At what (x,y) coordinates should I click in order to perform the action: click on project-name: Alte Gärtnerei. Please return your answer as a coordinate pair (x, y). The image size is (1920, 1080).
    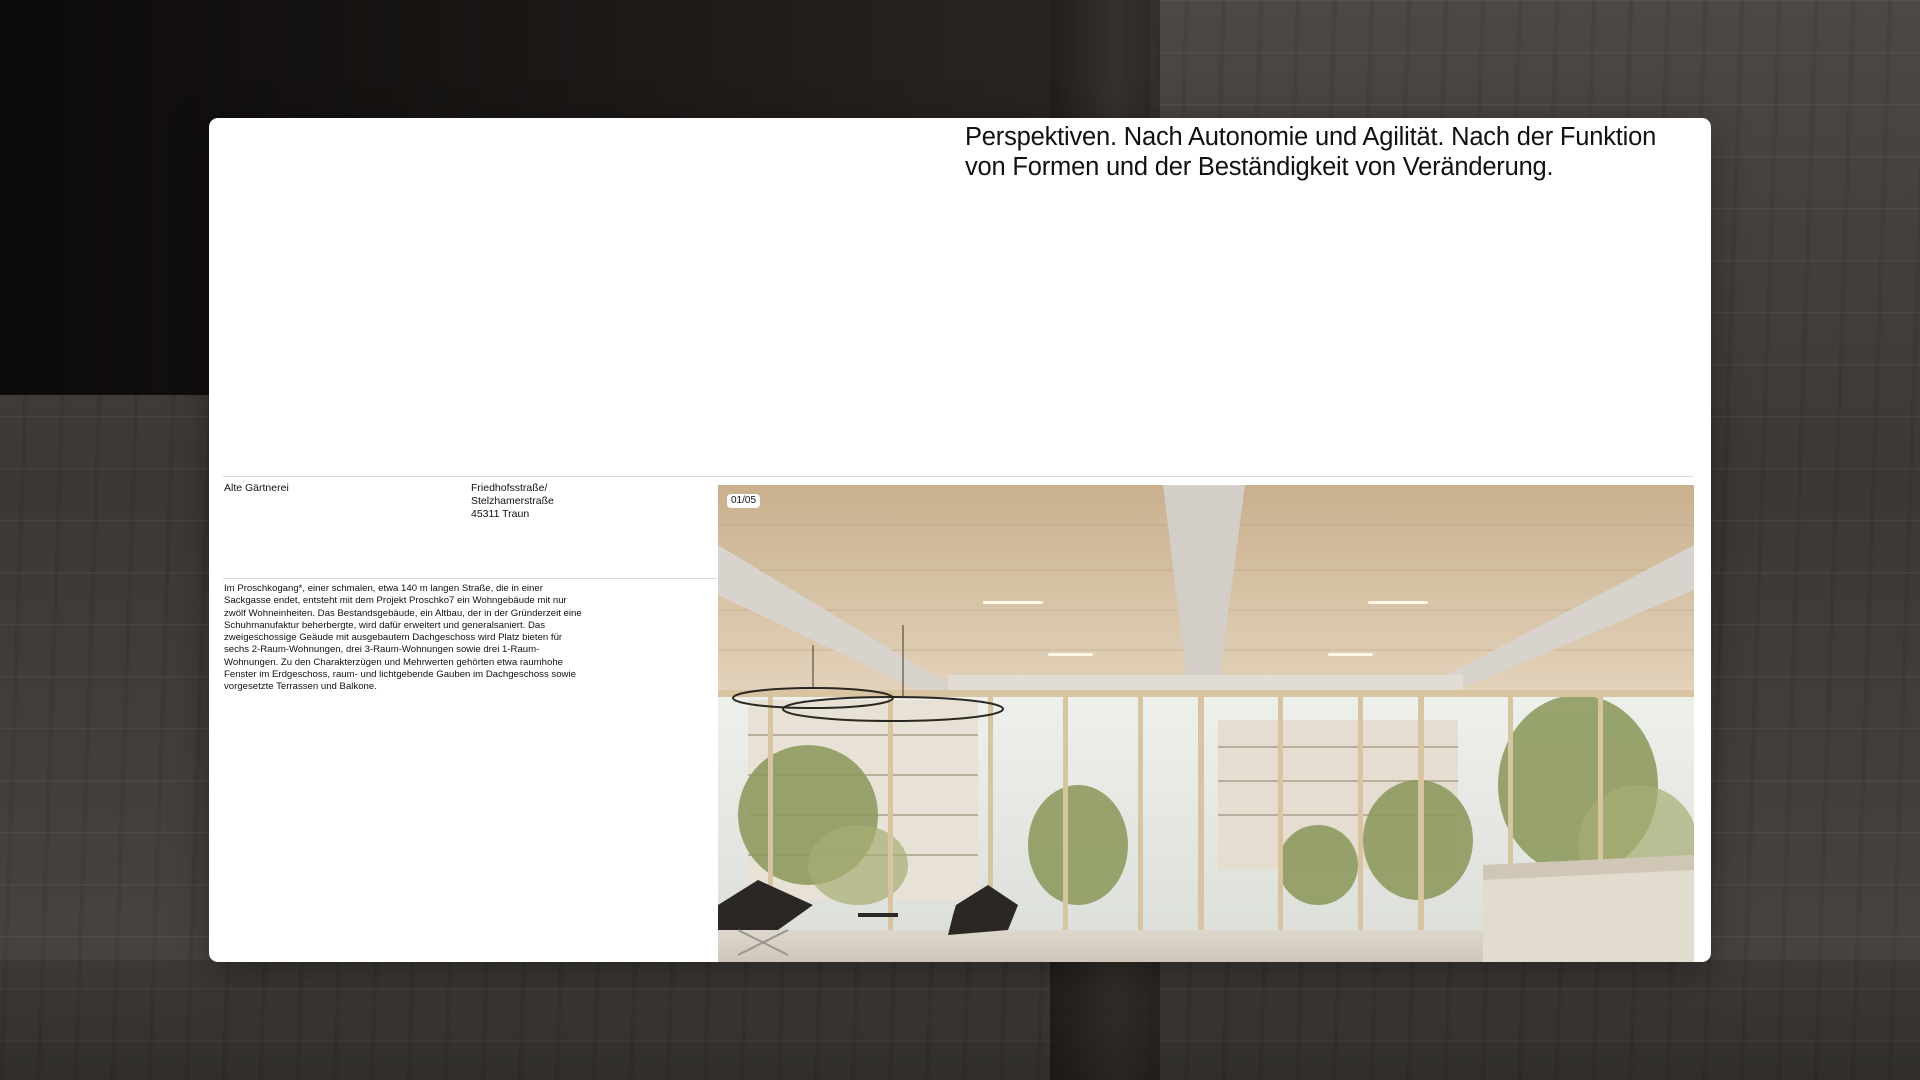
    Looking at the image, I should click on (256, 488).